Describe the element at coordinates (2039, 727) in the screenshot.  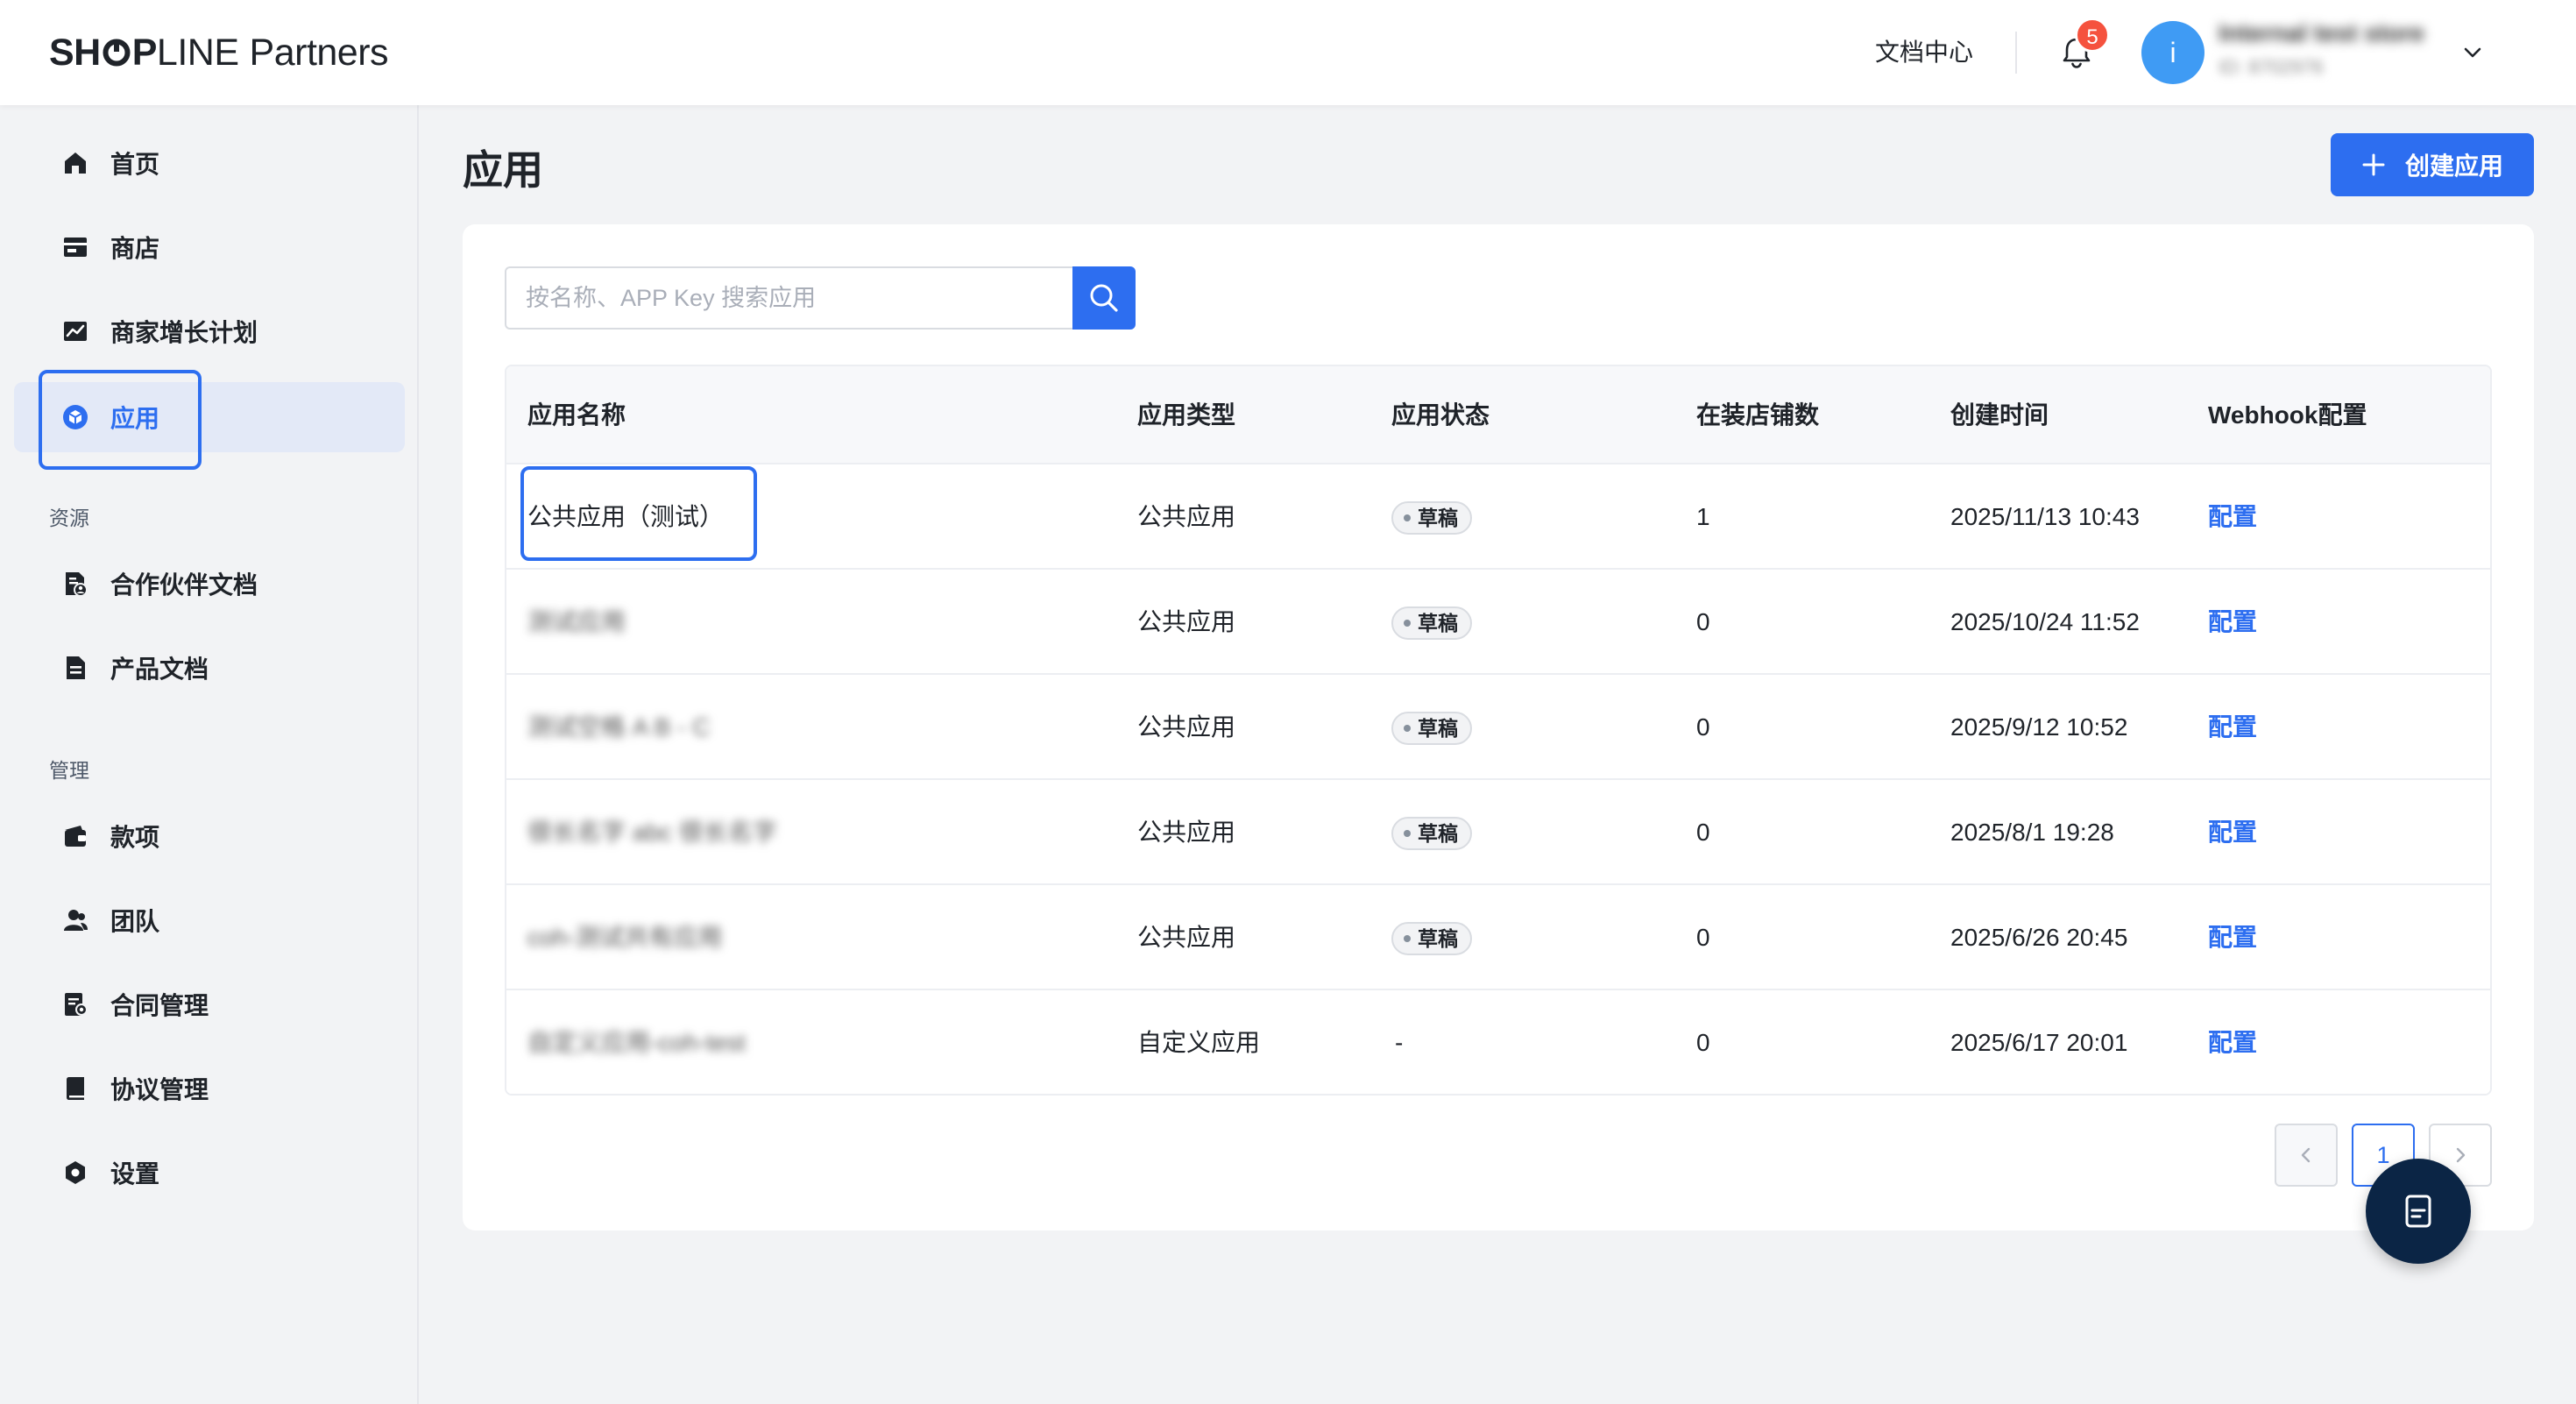
I see `created-time: 2025/9/12 10:52` at that location.